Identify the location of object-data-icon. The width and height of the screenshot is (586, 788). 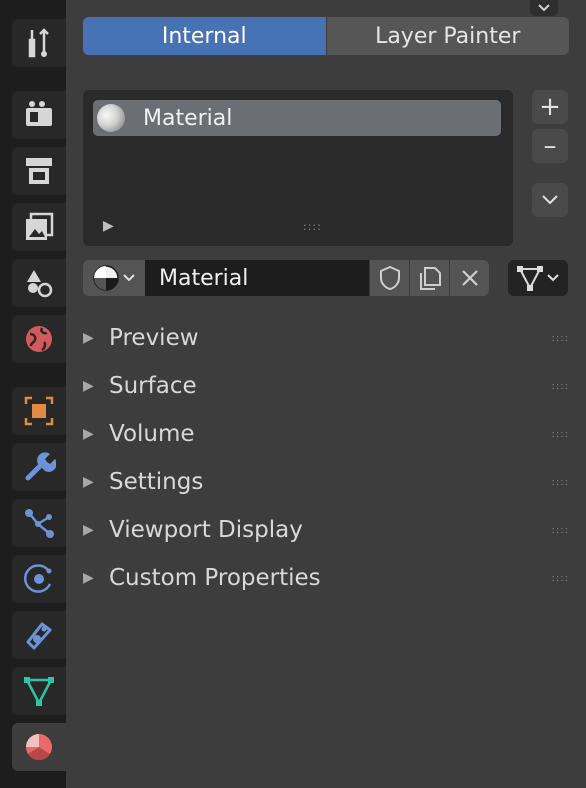
(39, 691).